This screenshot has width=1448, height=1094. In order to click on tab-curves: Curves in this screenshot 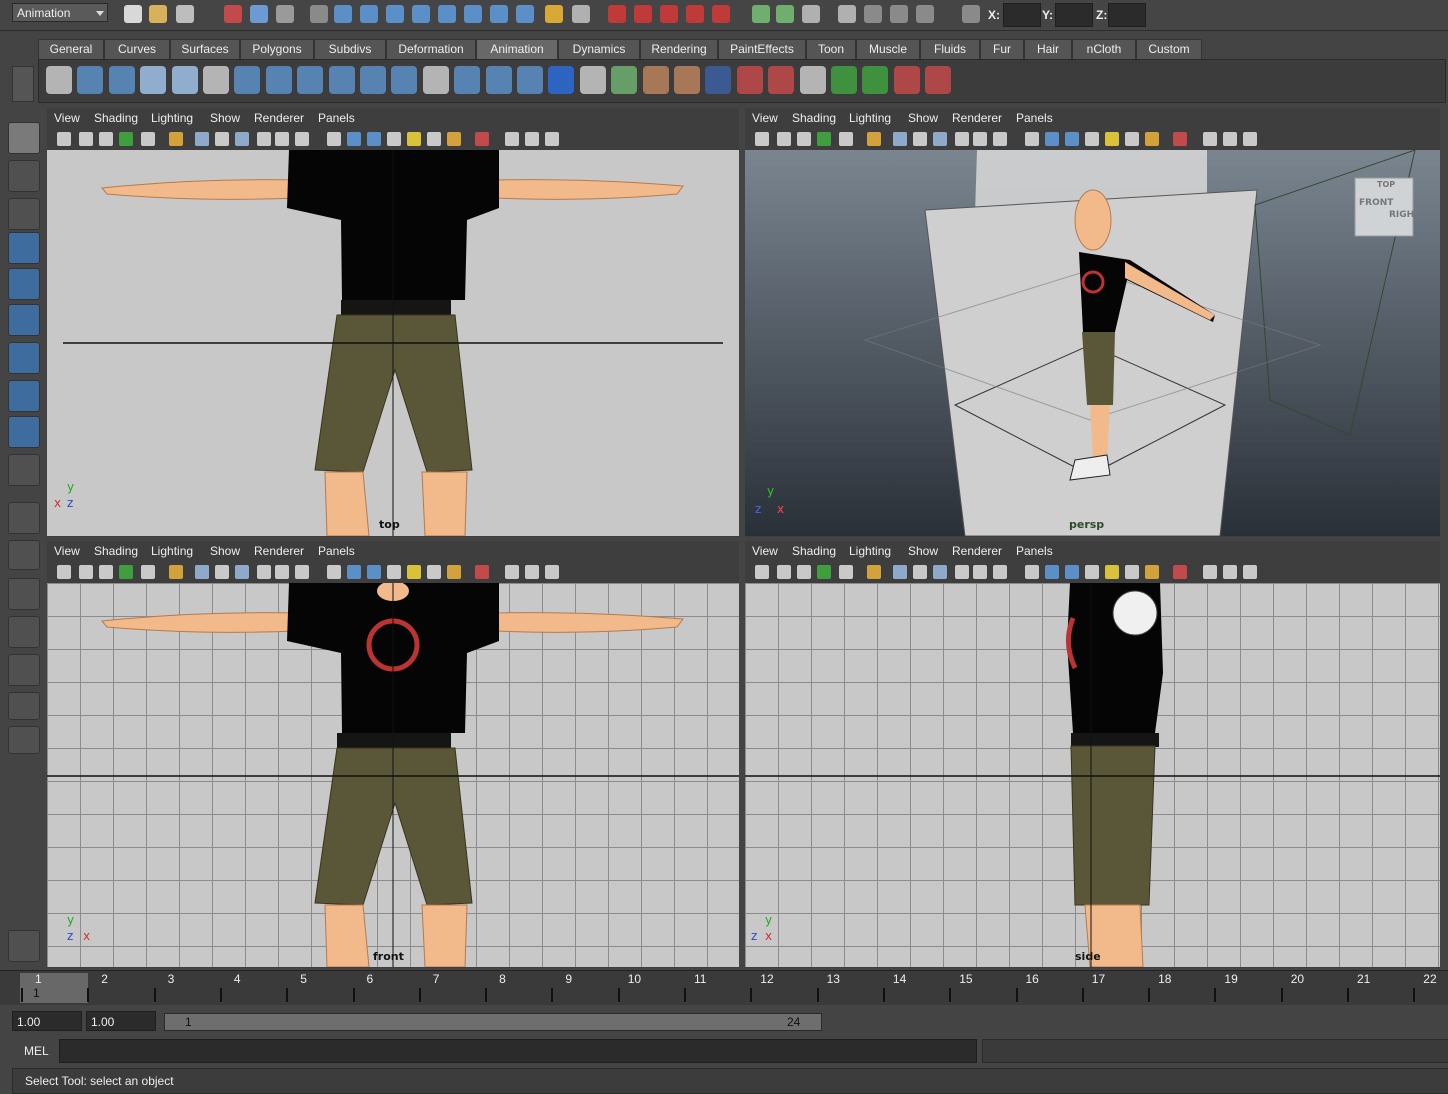, I will do `click(137, 49)`.